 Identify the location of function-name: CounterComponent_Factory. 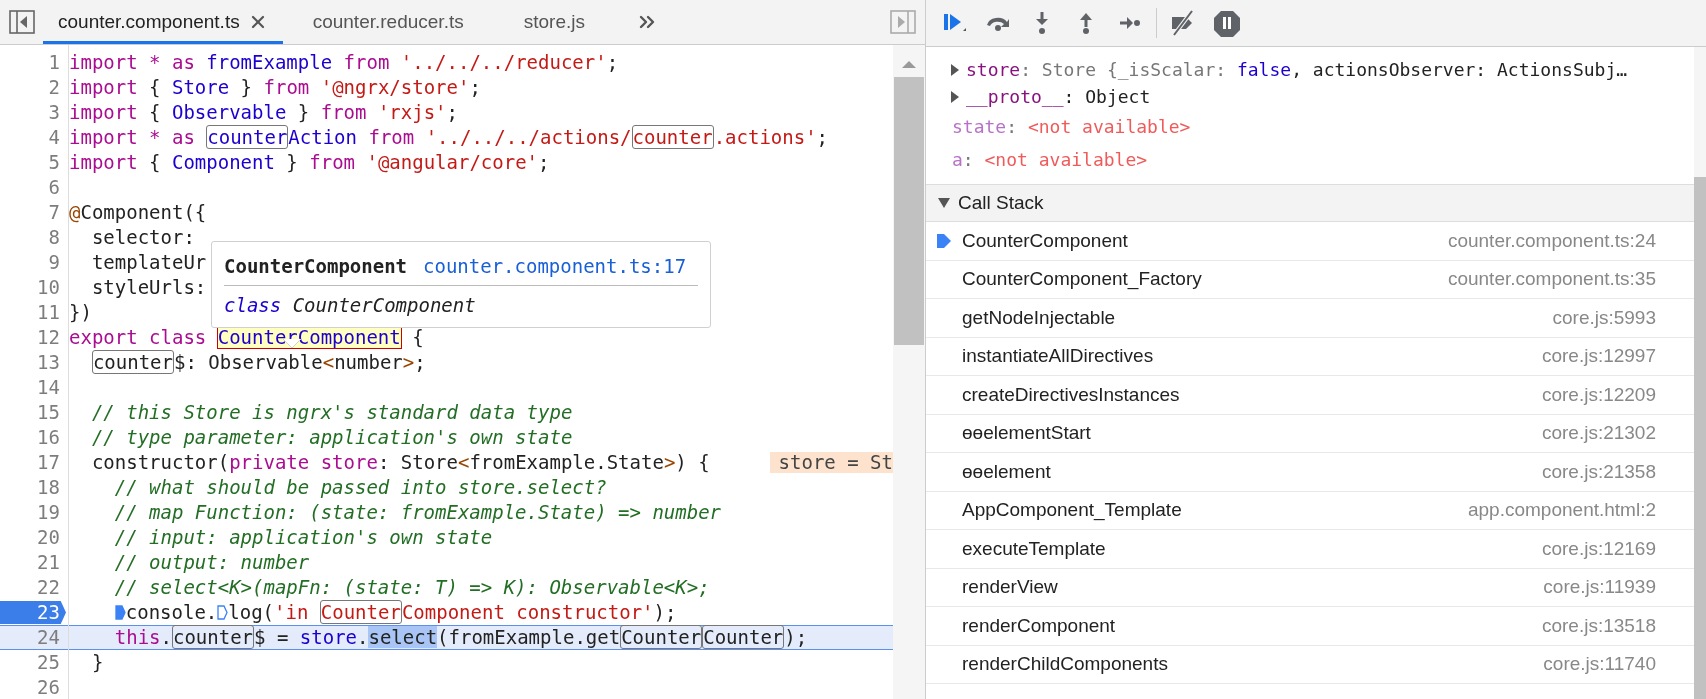
(1082, 279).